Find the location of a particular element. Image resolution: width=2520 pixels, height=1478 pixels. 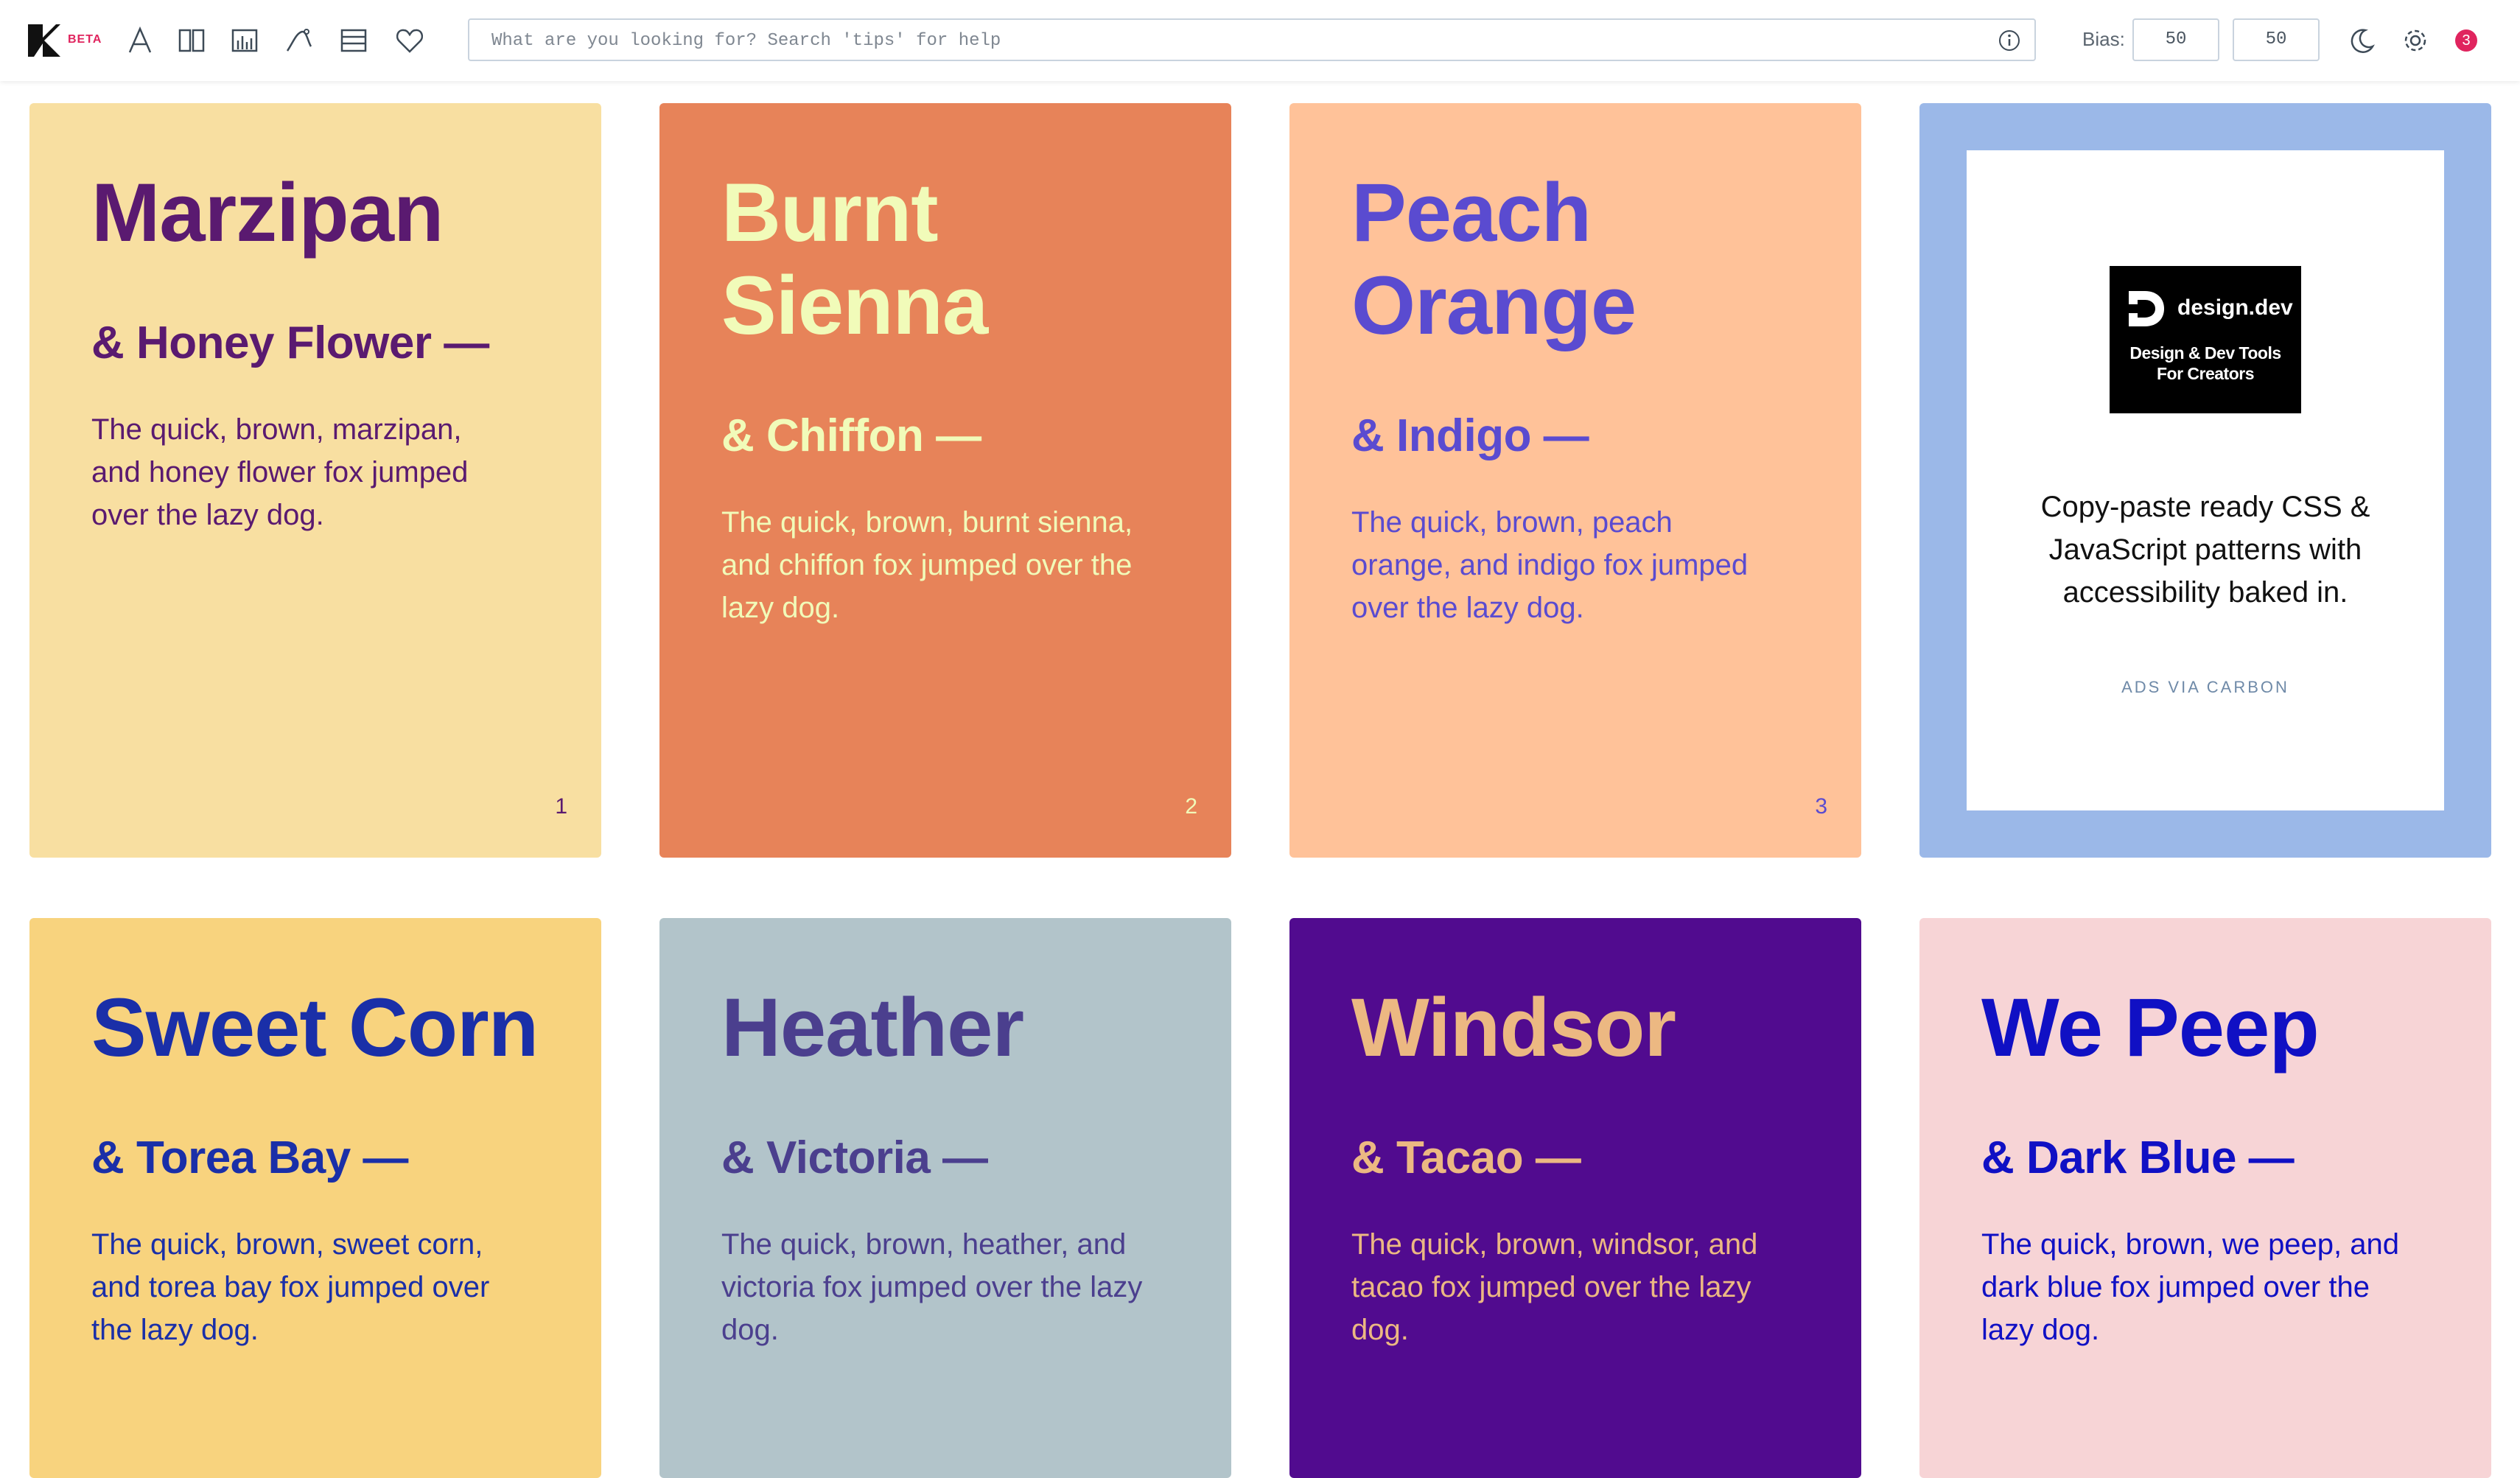

ad-text-line: Copy-paste ready CSS & is located at coordinates (2205, 507).